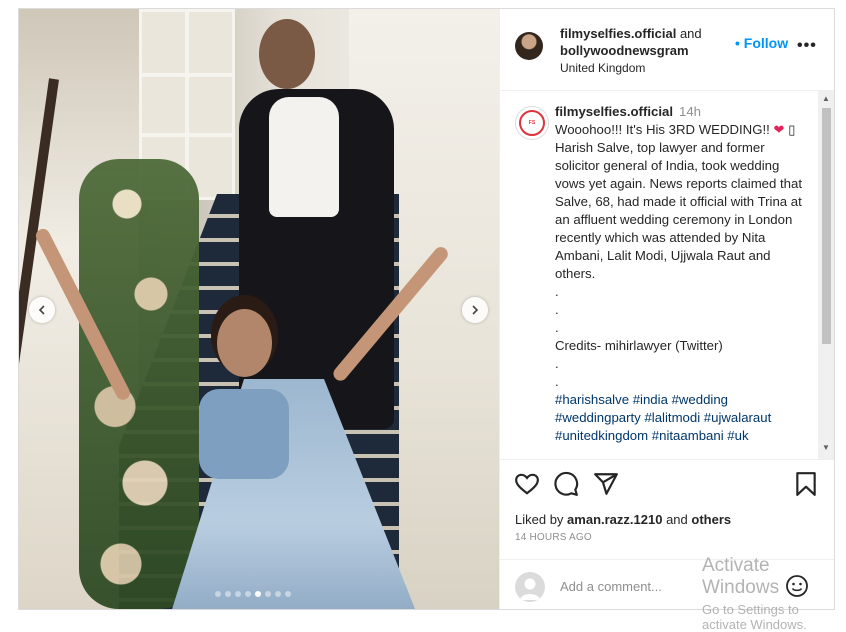 This screenshot has height=632, width=846. Describe the element at coordinates (253, 594) in the screenshot. I see `slide-indicator-dots` at that location.